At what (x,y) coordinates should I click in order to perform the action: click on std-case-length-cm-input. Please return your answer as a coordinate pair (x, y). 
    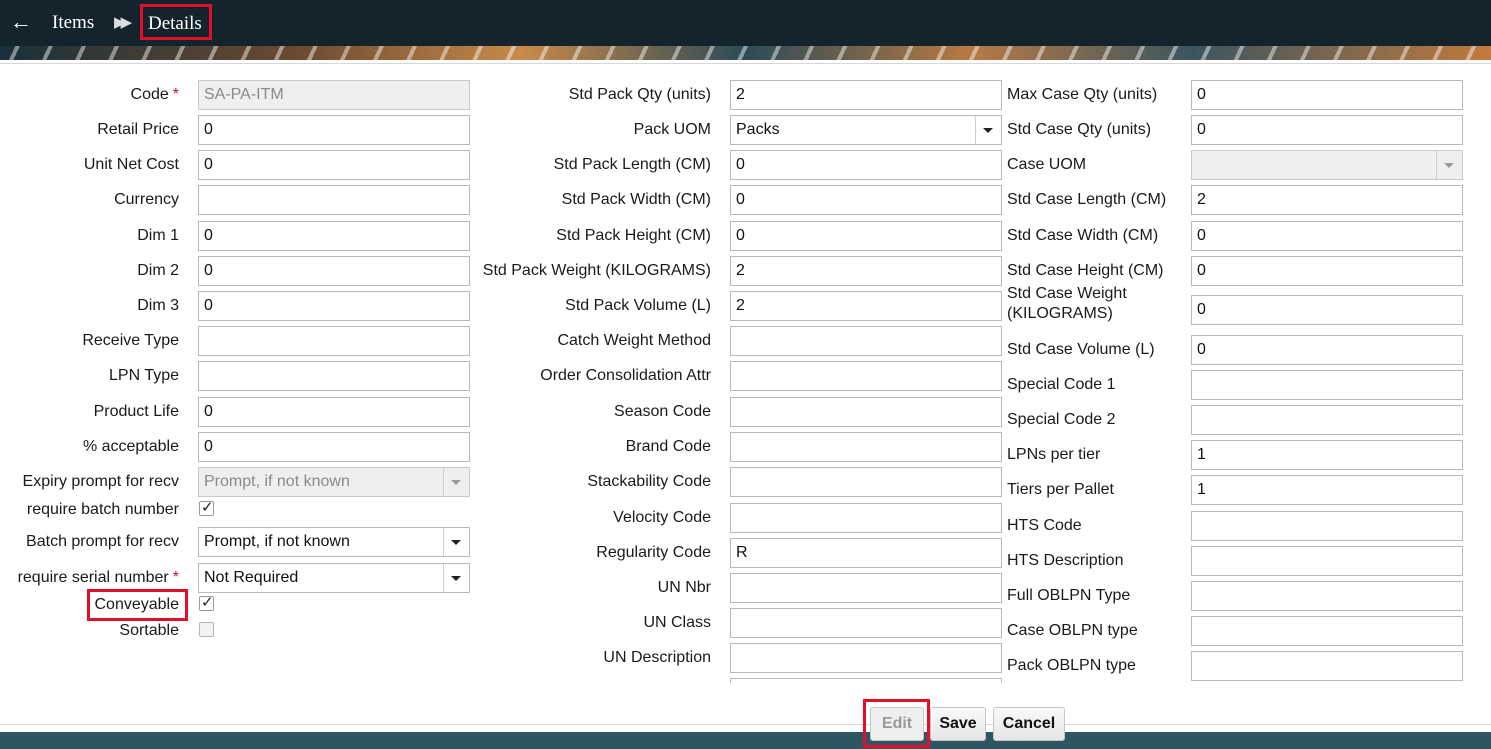
    Looking at the image, I should click on (1327, 200).